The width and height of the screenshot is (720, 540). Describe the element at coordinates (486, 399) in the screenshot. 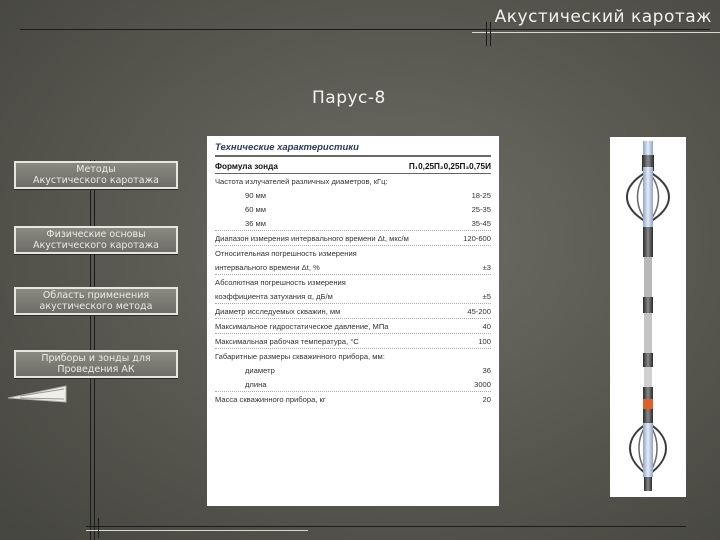

I see `row-value: 20` at that location.